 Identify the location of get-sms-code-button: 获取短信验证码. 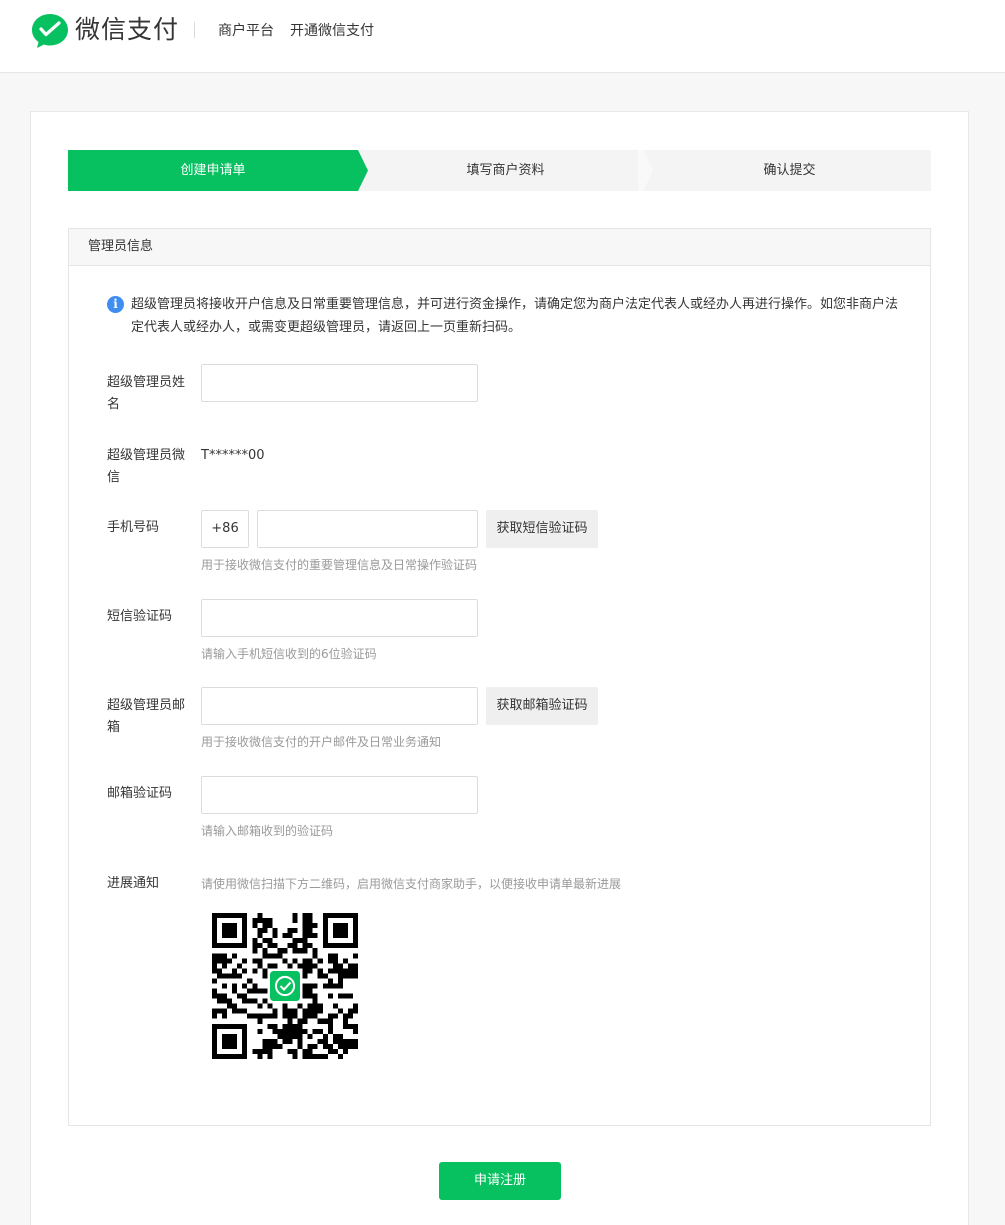
(542, 529).